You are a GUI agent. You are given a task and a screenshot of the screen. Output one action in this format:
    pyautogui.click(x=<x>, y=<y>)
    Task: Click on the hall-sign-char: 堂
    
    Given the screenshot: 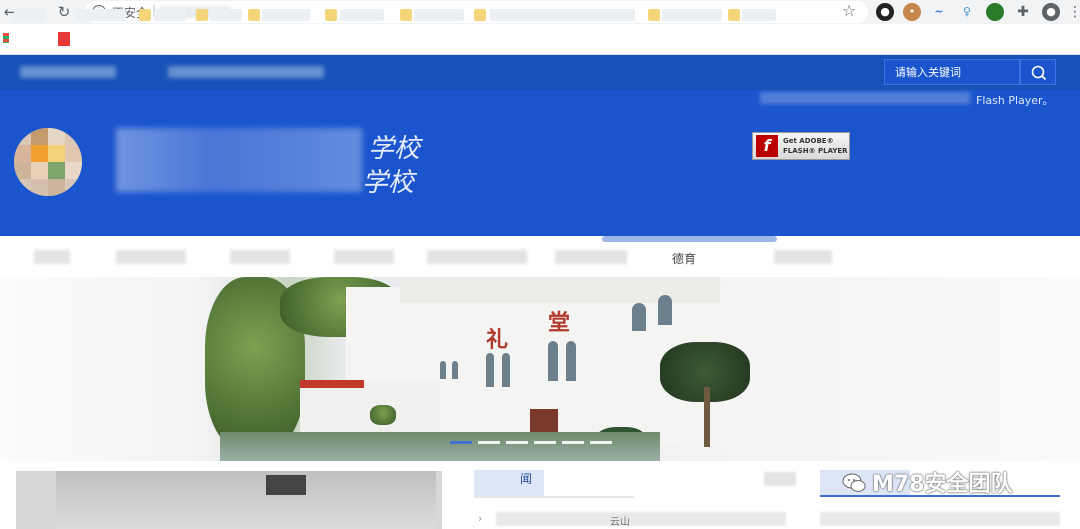 What is the action you would take?
    pyautogui.click(x=559, y=323)
    